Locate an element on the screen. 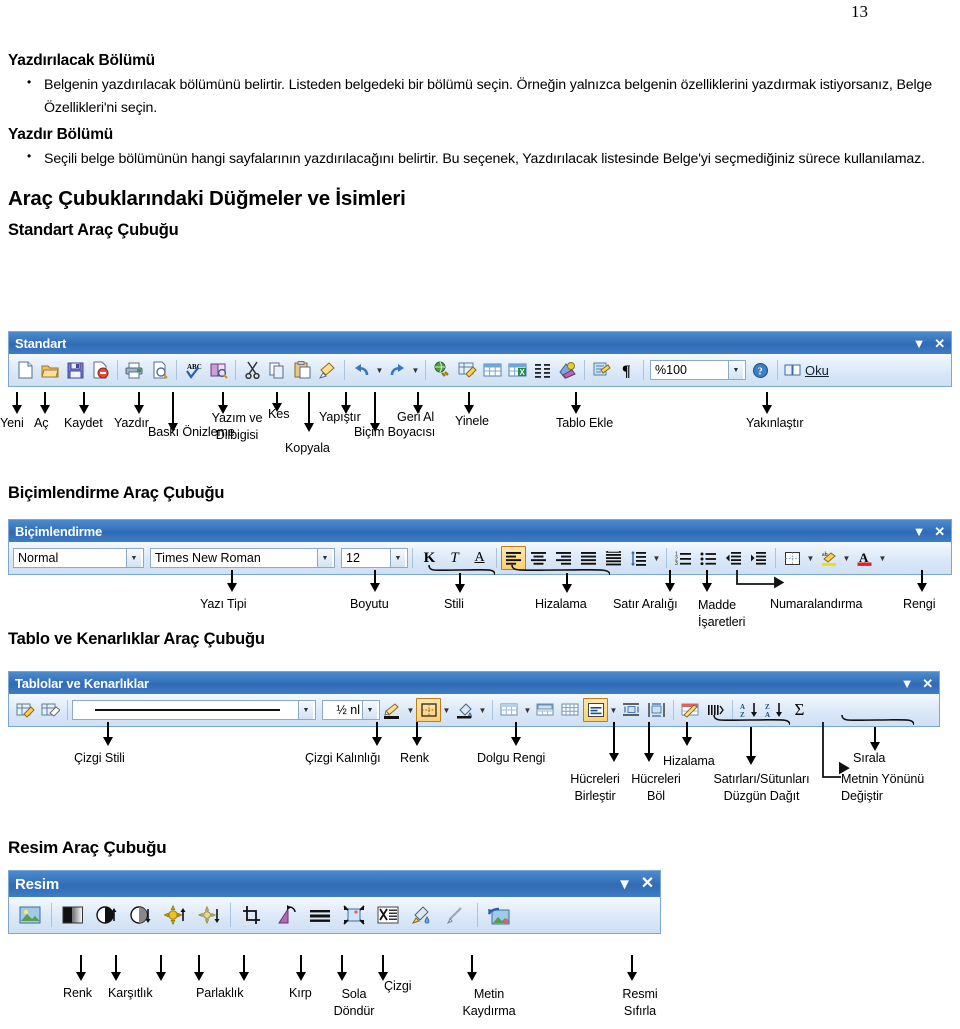 The width and height of the screenshot is (960, 1029). border-color-icon is located at coordinates (392, 710).